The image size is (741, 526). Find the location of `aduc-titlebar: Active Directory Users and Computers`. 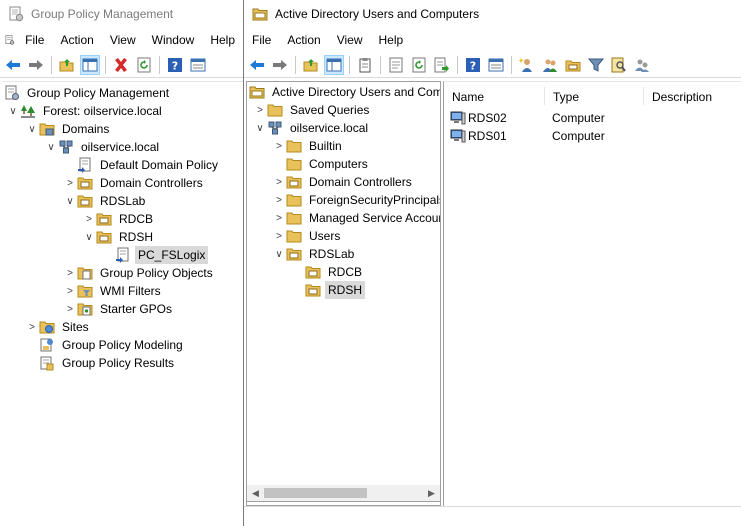

aduc-titlebar: Active Directory Users and Computers is located at coordinates (492, 14).